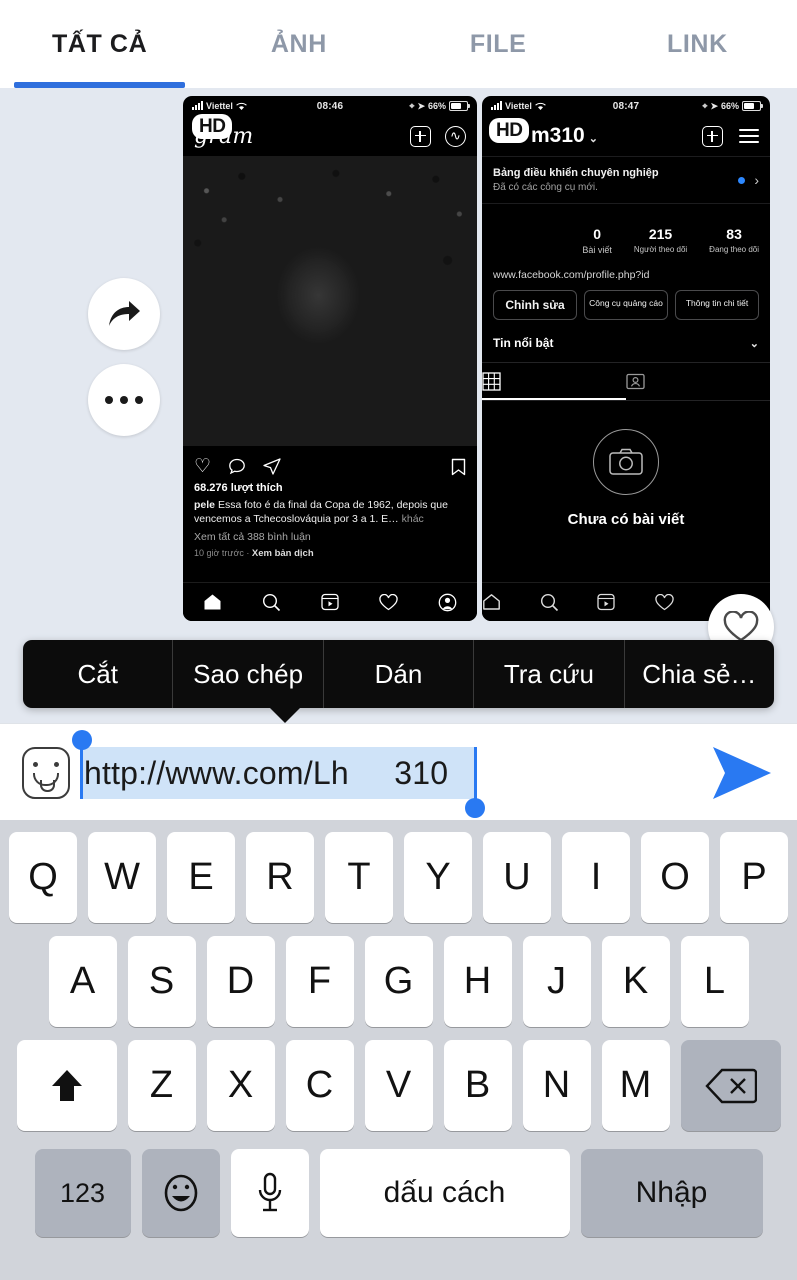 The height and width of the screenshot is (1280, 797). What do you see at coordinates (635, 981) in the screenshot?
I see `key-k: K` at bounding box center [635, 981].